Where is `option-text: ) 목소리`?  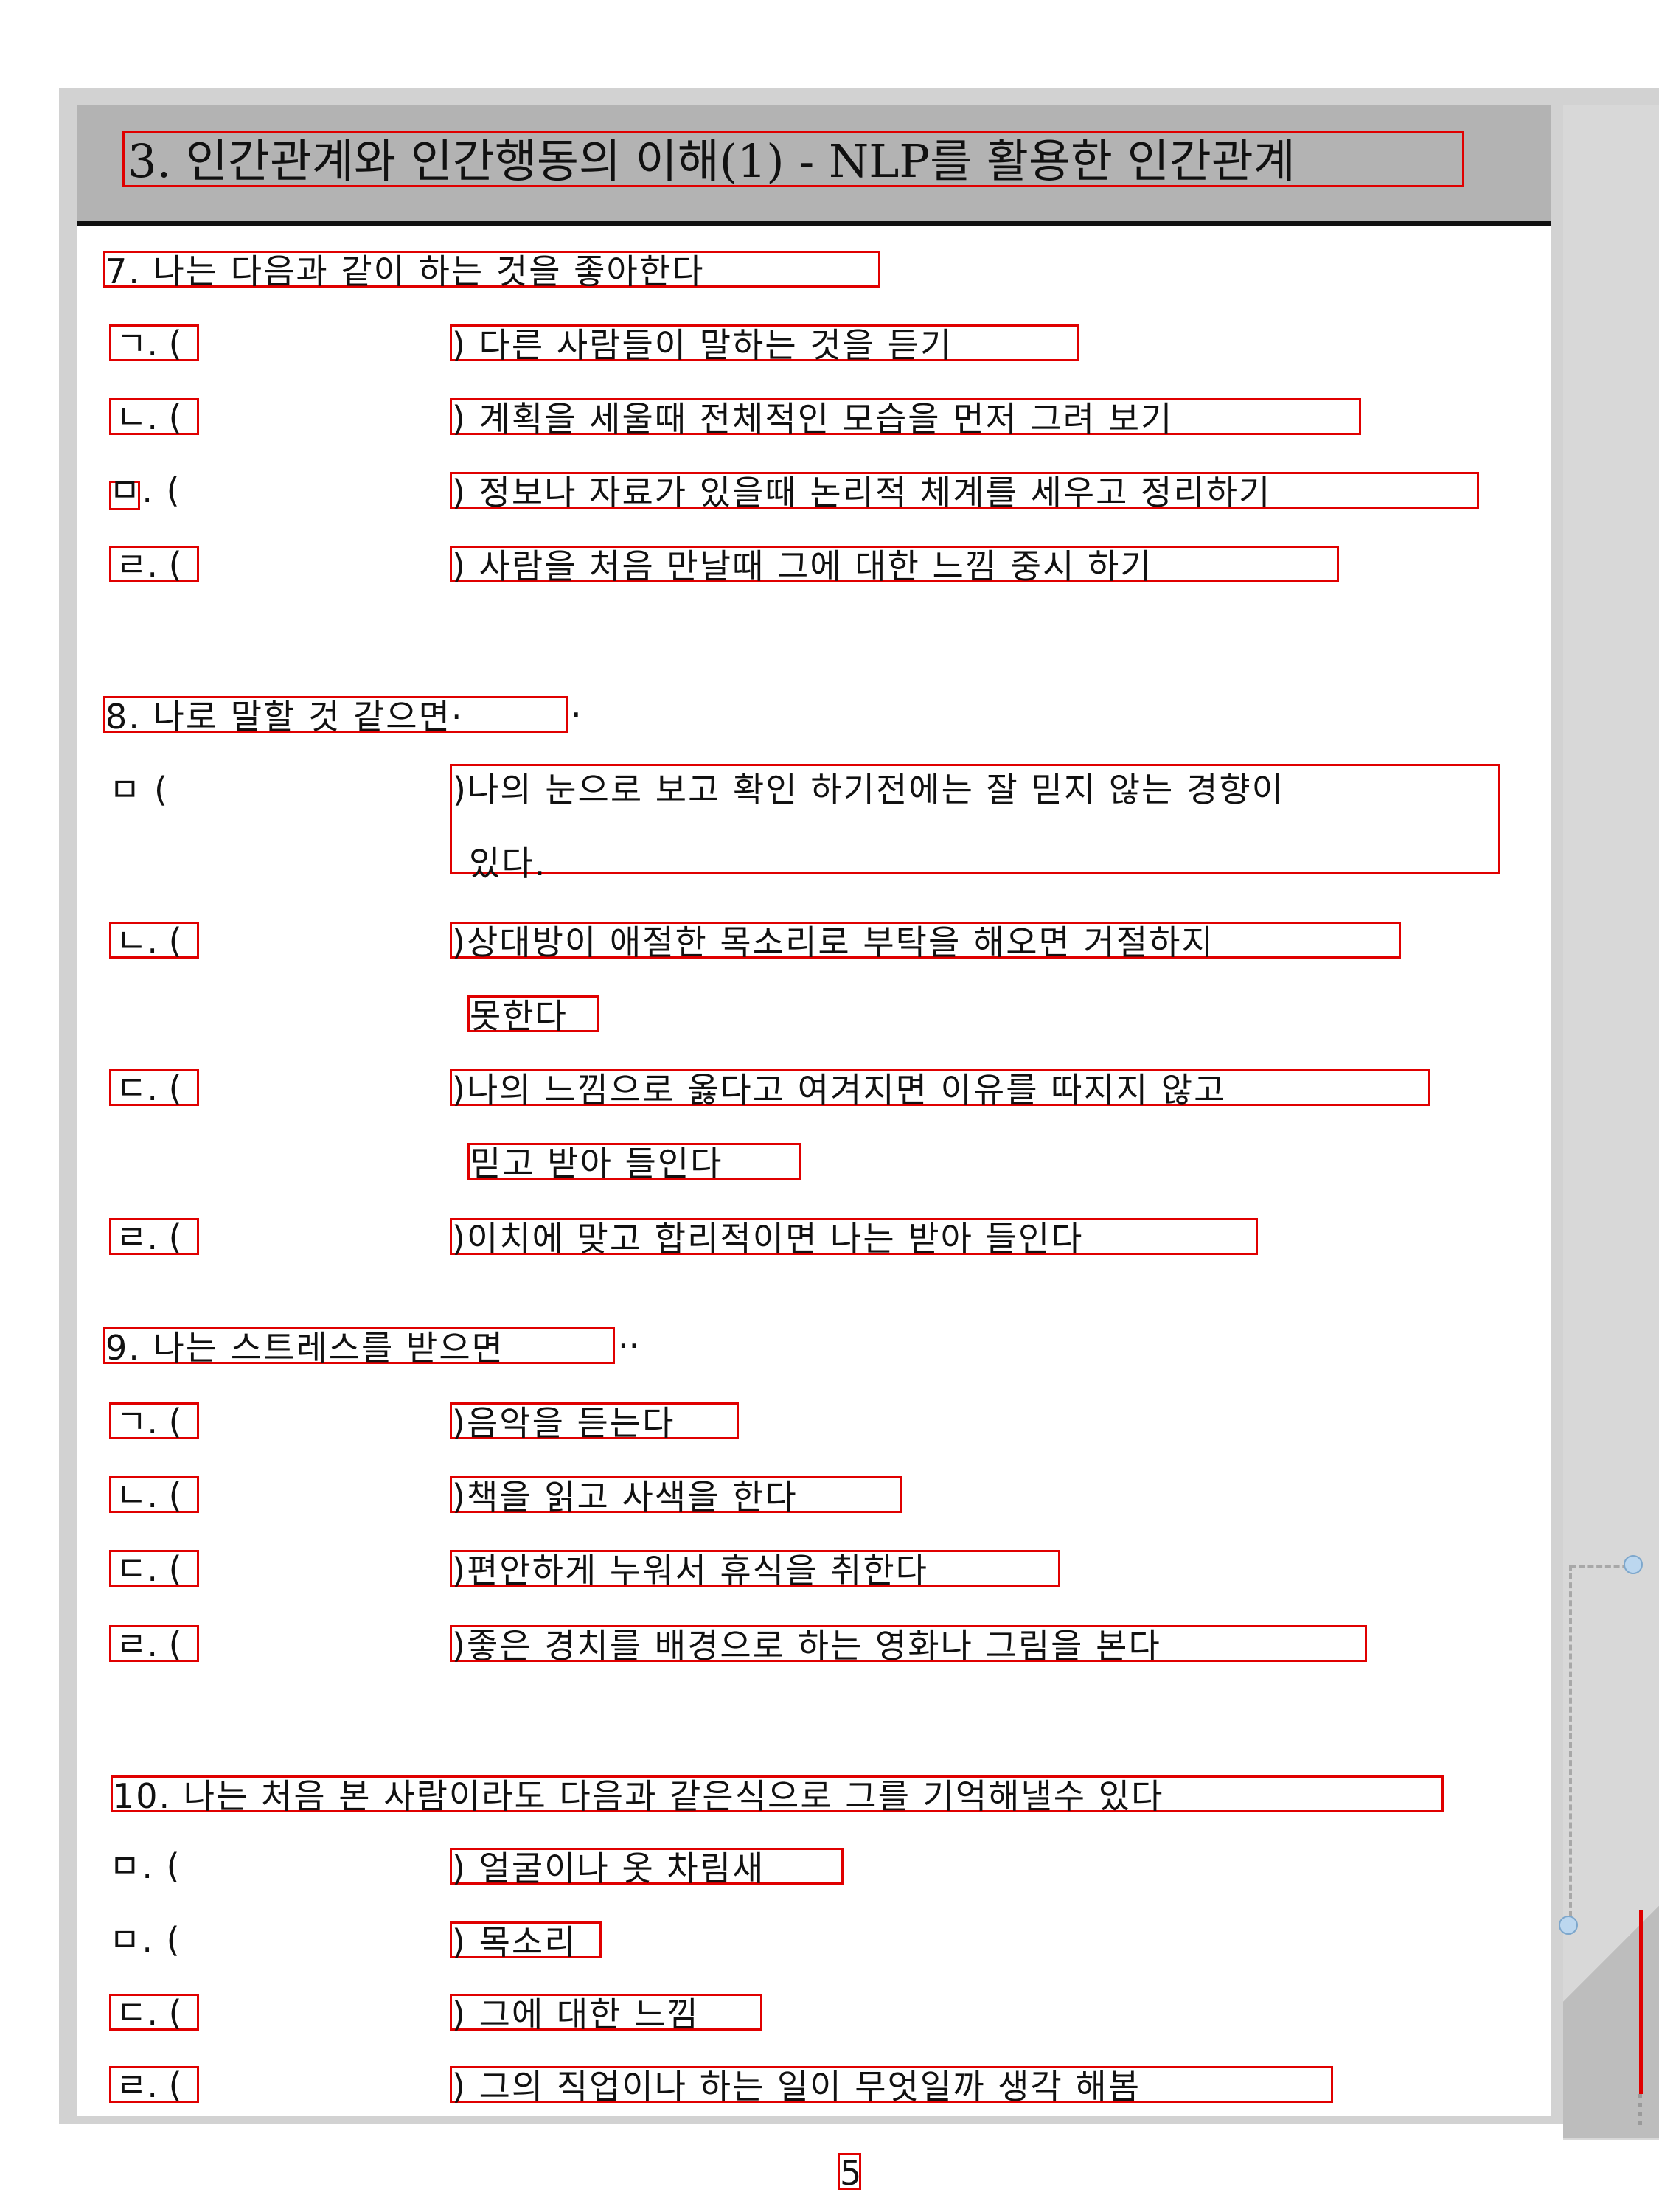 option-text: ) 목소리 is located at coordinates (526, 1941).